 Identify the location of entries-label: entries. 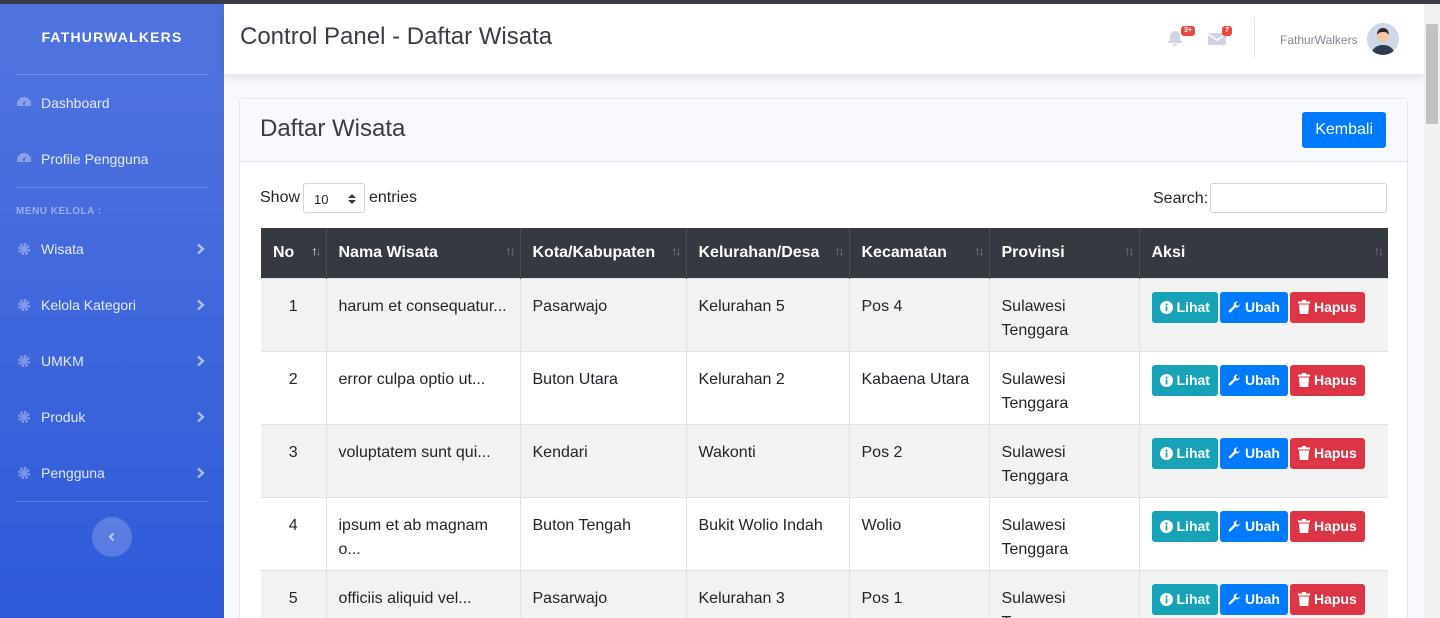
(393, 197).